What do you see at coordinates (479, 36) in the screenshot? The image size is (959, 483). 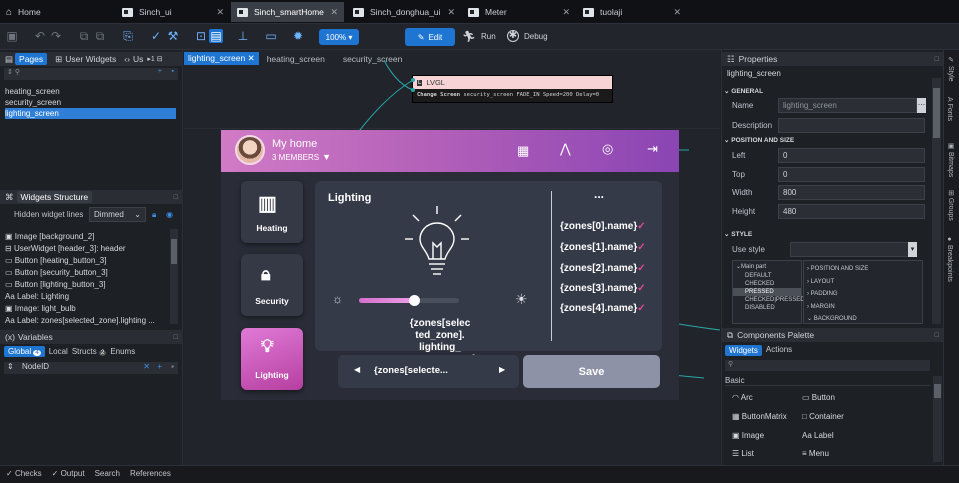 I see `run-button: 🏃︎ Run` at bounding box center [479, 36].